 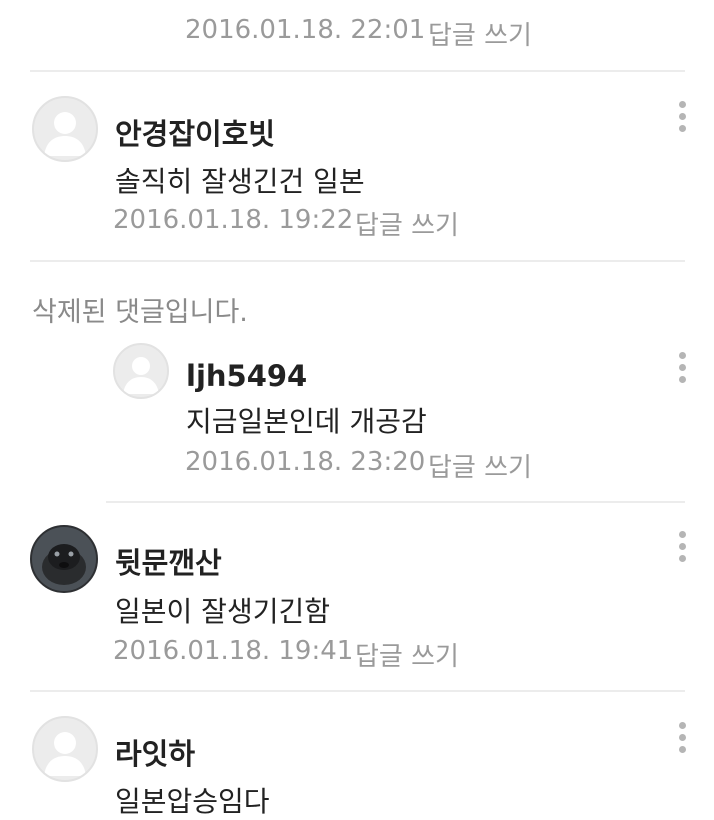 What do you see at coordinates (155, 752) in the screenshot?
I see `comment-author: 라잇하` at bounding box center [155, 752].